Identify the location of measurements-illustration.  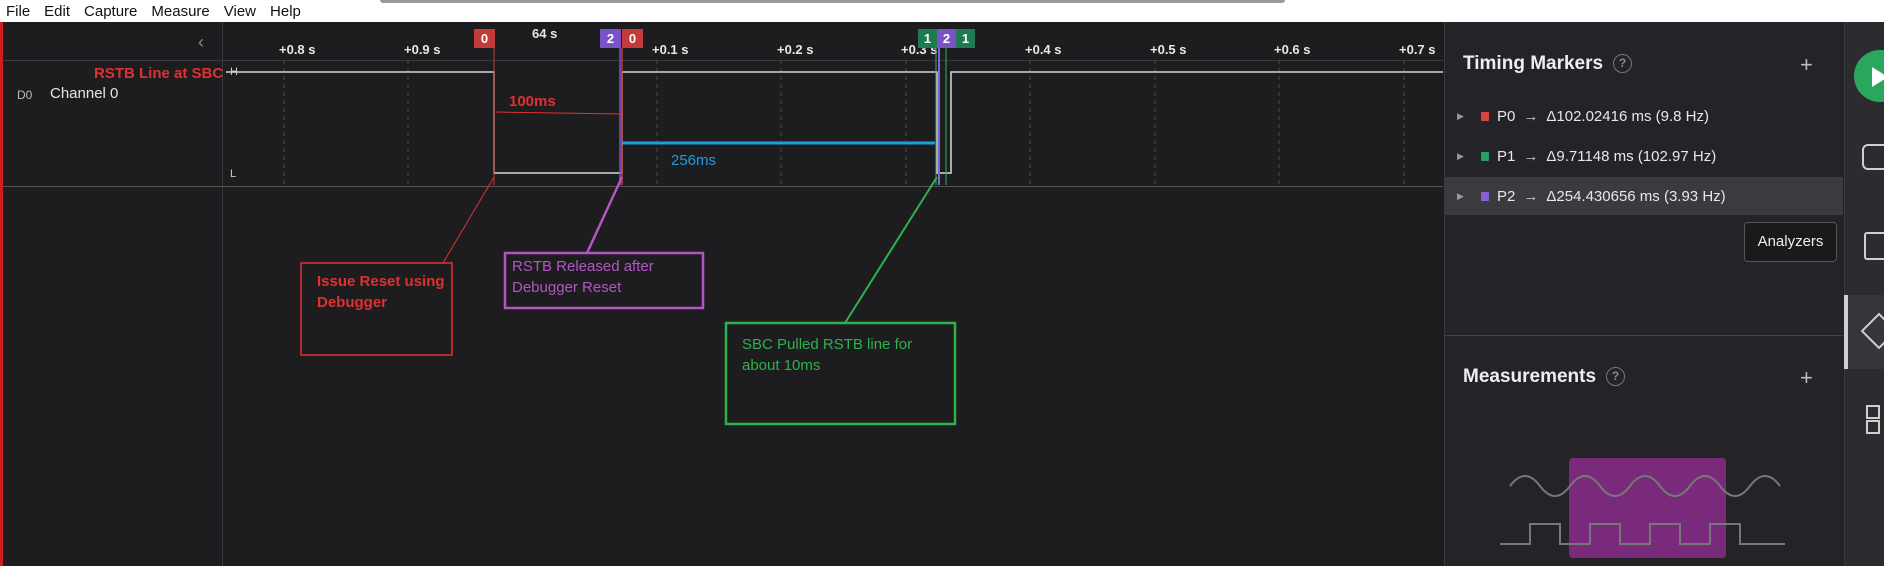
(1642, 508).